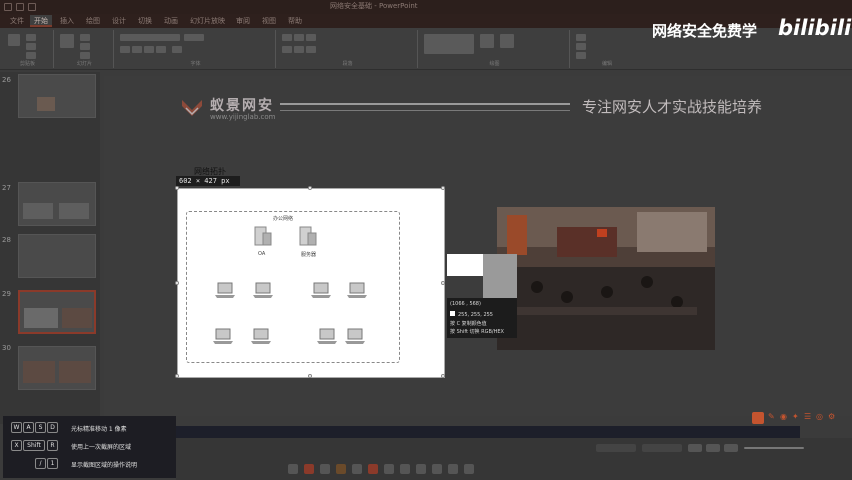 This screenshot has width=852, height=480. What do you see at coordinates (807, 416) in the screenshot?
I see `tool-icon: ☰` at bounding box center [807, 416].